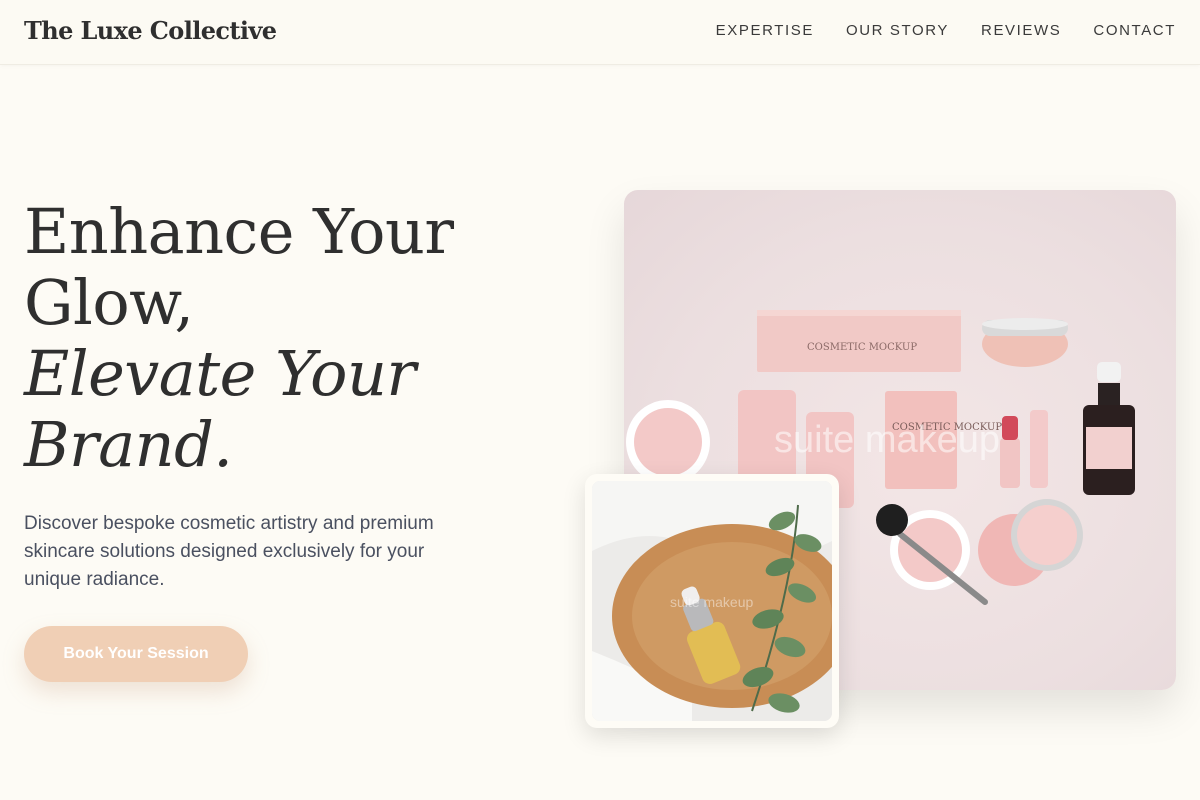 This screenshot has height=800, width=1200. Describe the element at coordinates (1021, 30) in the screenshot. I see `nav-reviews: REVIEWS` at that location.